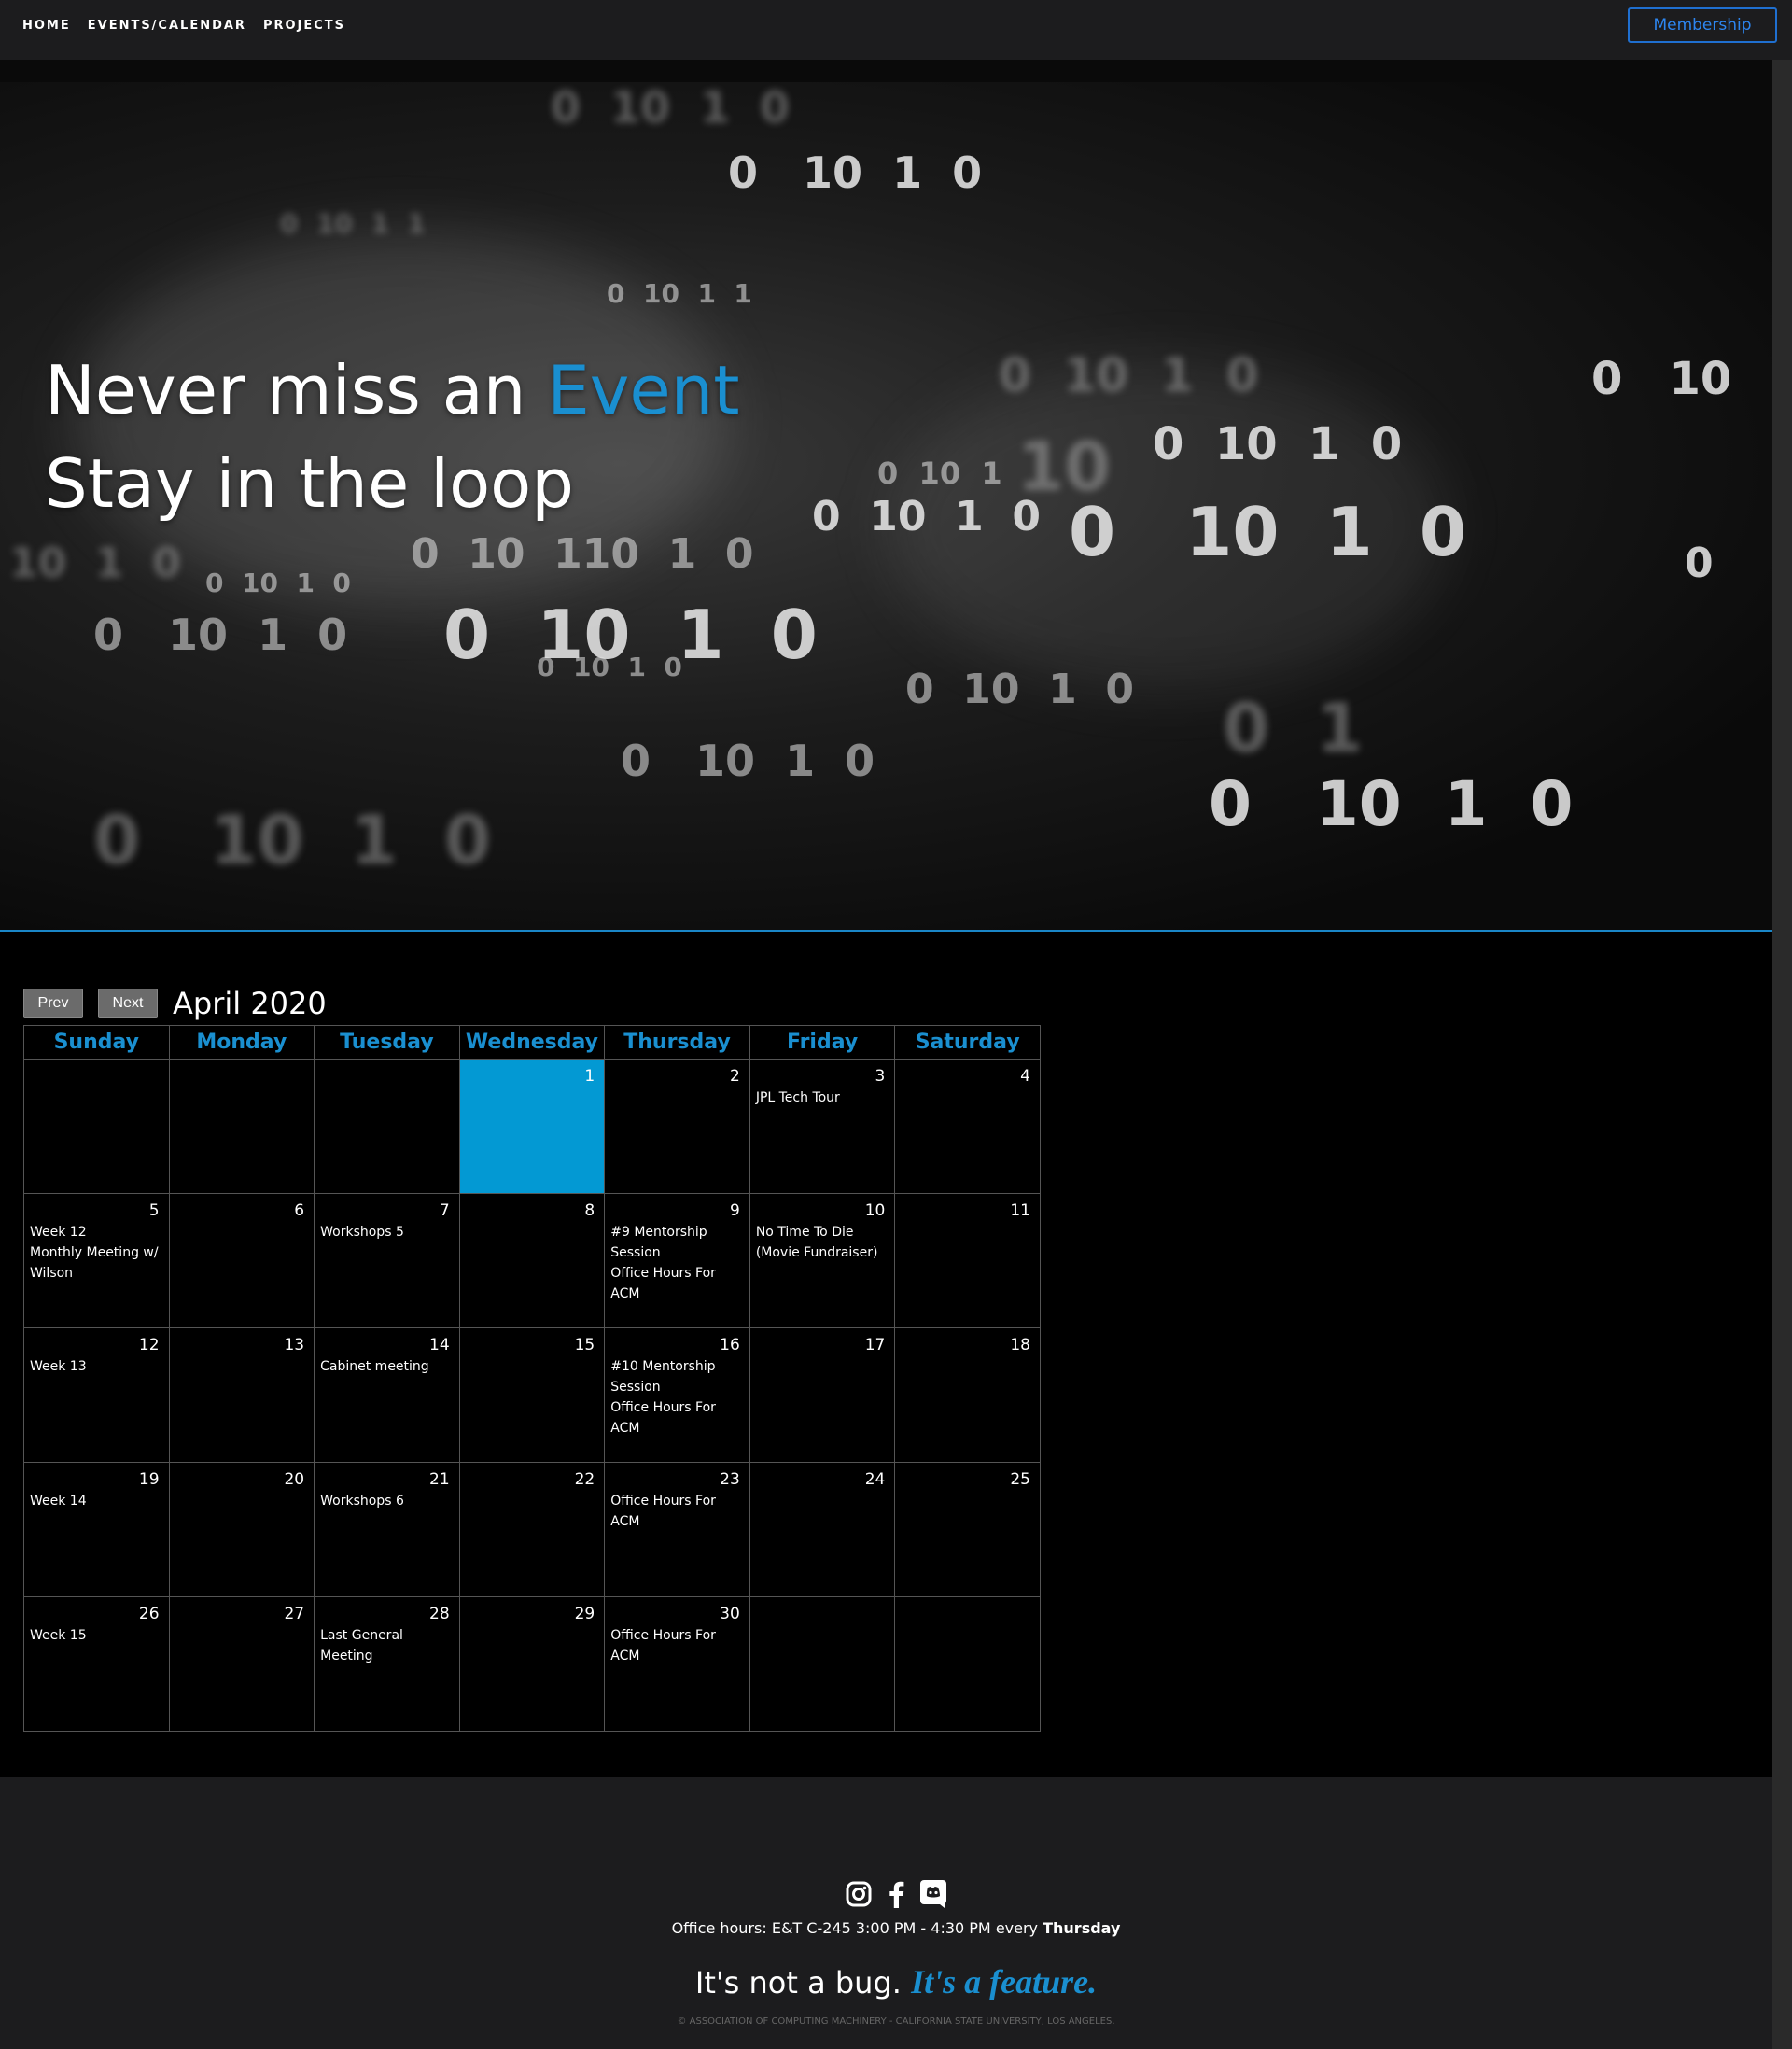  Describe the element at coordinates (304, 26) in the screenshot. I see `nav-link-projects: PROJECTS` at that location.